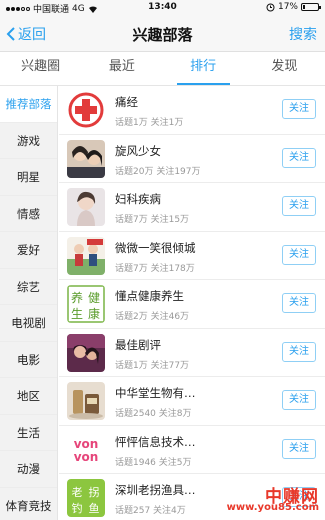 The width and height of the screenshot is (325, 520). What do you see at coordinates (284, 68) in the screenshot?
I see `tab-discover: 发现` at bounding box center [284, 68].